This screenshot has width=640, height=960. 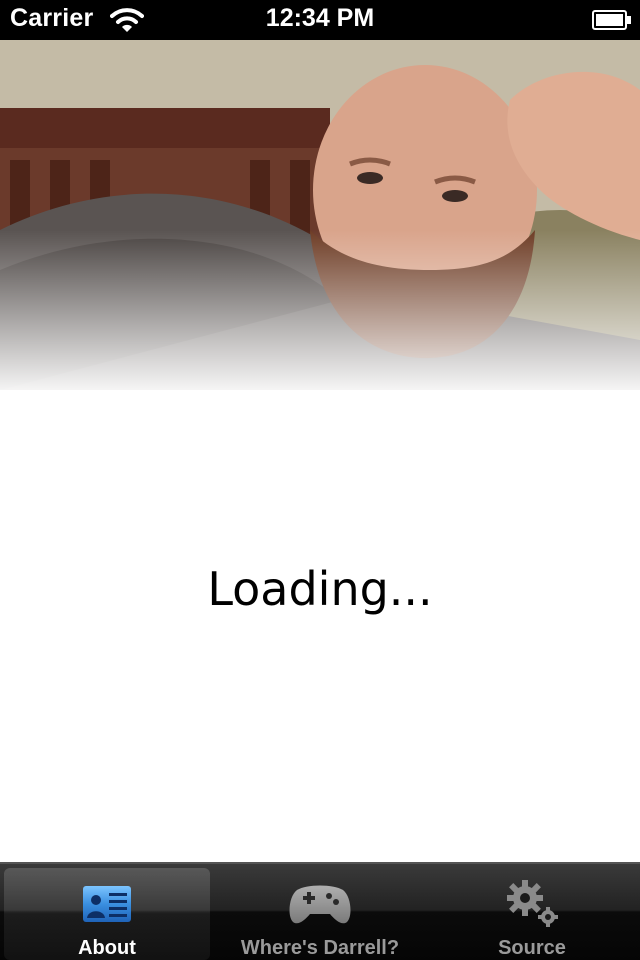 What do you see at coordinates (532, 948) in the screenshot?
I see `tab-label: Source` at bounding box center [532, 948].